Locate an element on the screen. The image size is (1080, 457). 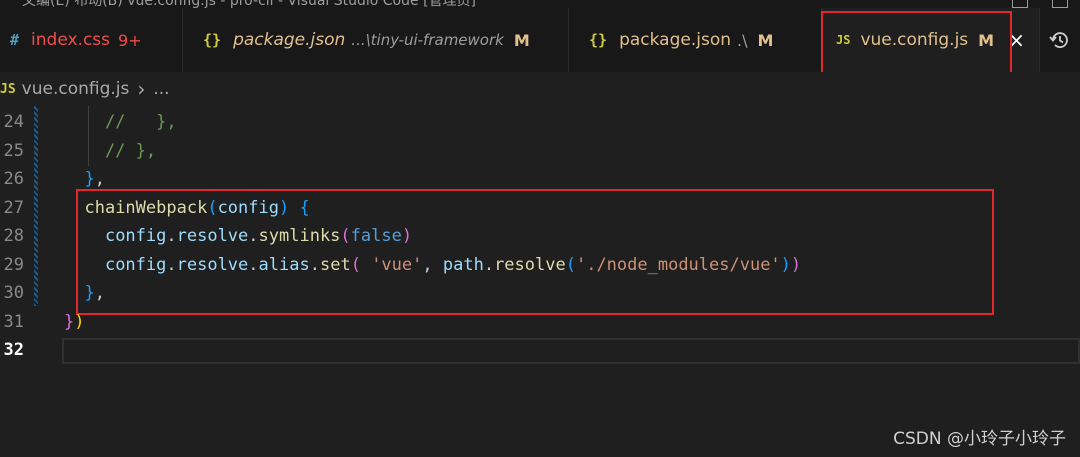
code-token: false is located at coordinates (376, 236).